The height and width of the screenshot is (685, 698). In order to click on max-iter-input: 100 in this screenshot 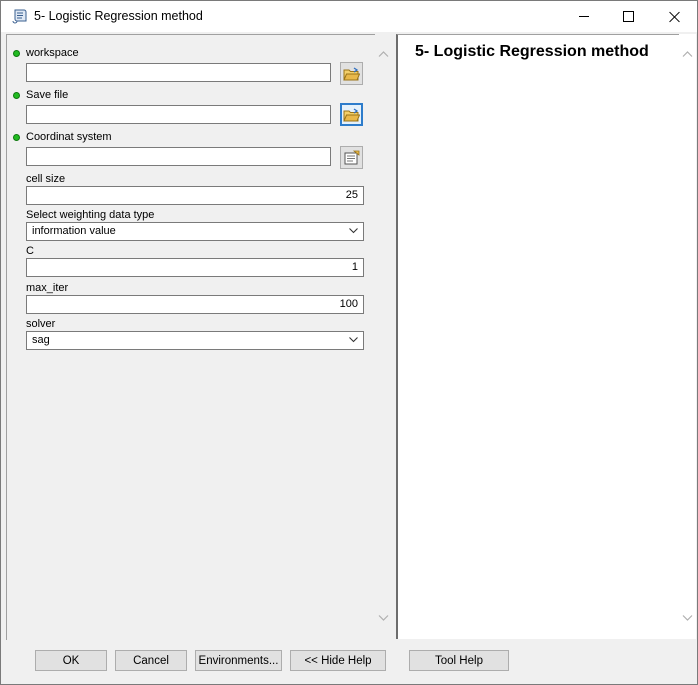, I will do `click(195, 304)`.